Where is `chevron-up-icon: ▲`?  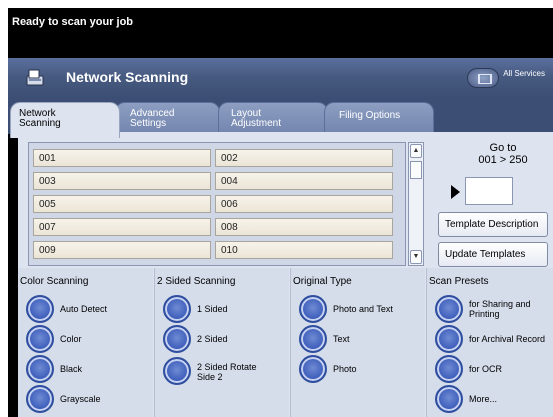 chevron-up-icon: ▲ is located at coordinates (416, 150).